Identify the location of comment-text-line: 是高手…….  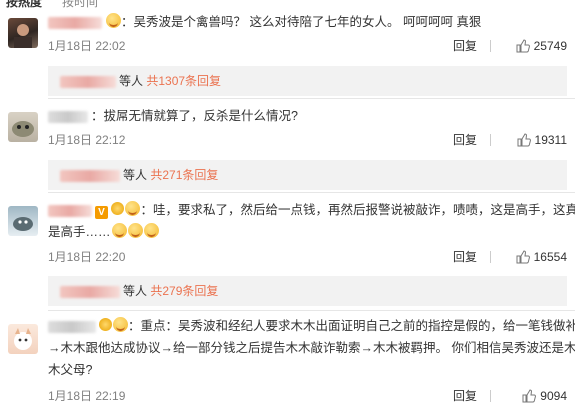
(307, 232).